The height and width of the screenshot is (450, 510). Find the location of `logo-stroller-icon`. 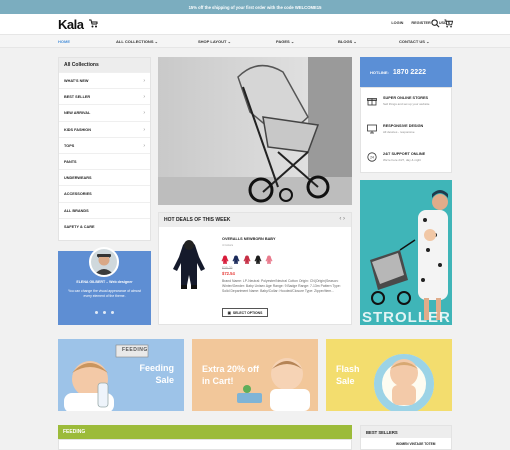

logo-stroller-icon is located at coordinates (93, 23).